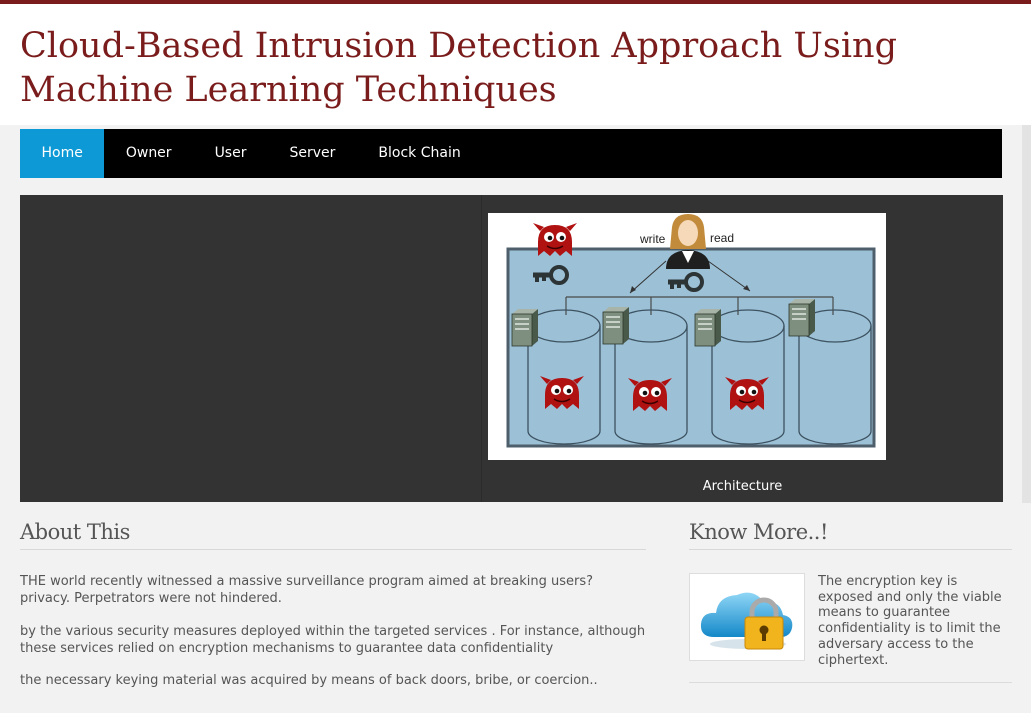 The width and height of the screenshot is (1031, 713). I want to click on cloud-lock-icon, so click(746, 621).